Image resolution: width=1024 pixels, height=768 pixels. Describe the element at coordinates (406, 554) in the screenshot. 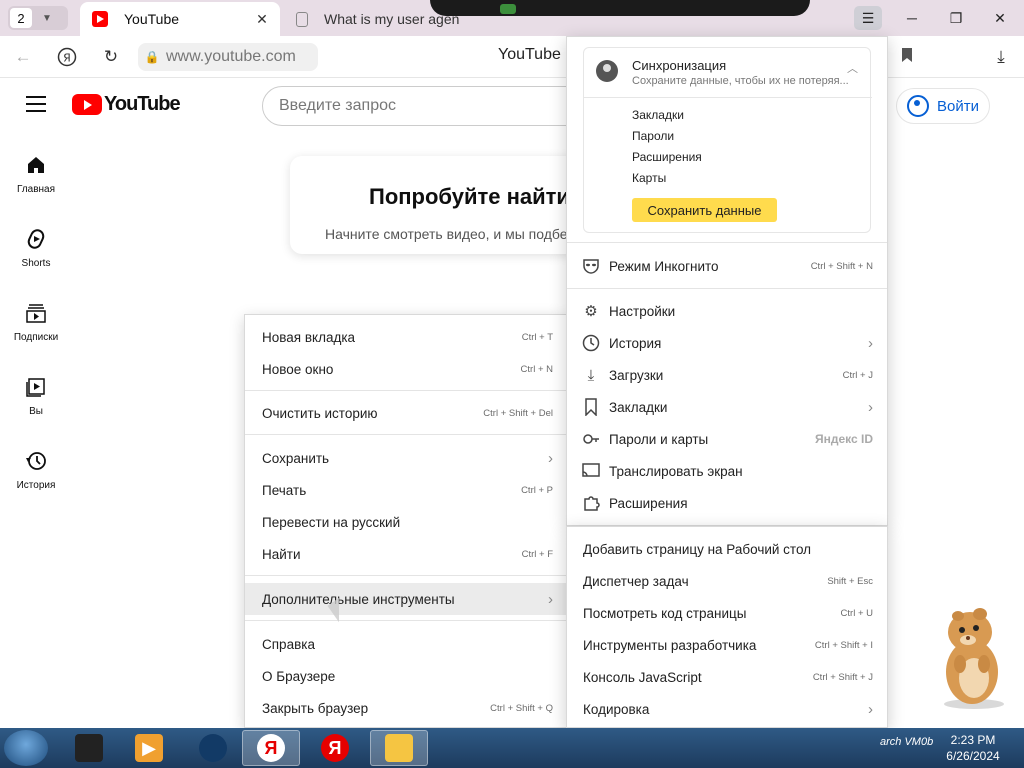

I see `menu-item-find: Найти Ctrl + F` at that location.